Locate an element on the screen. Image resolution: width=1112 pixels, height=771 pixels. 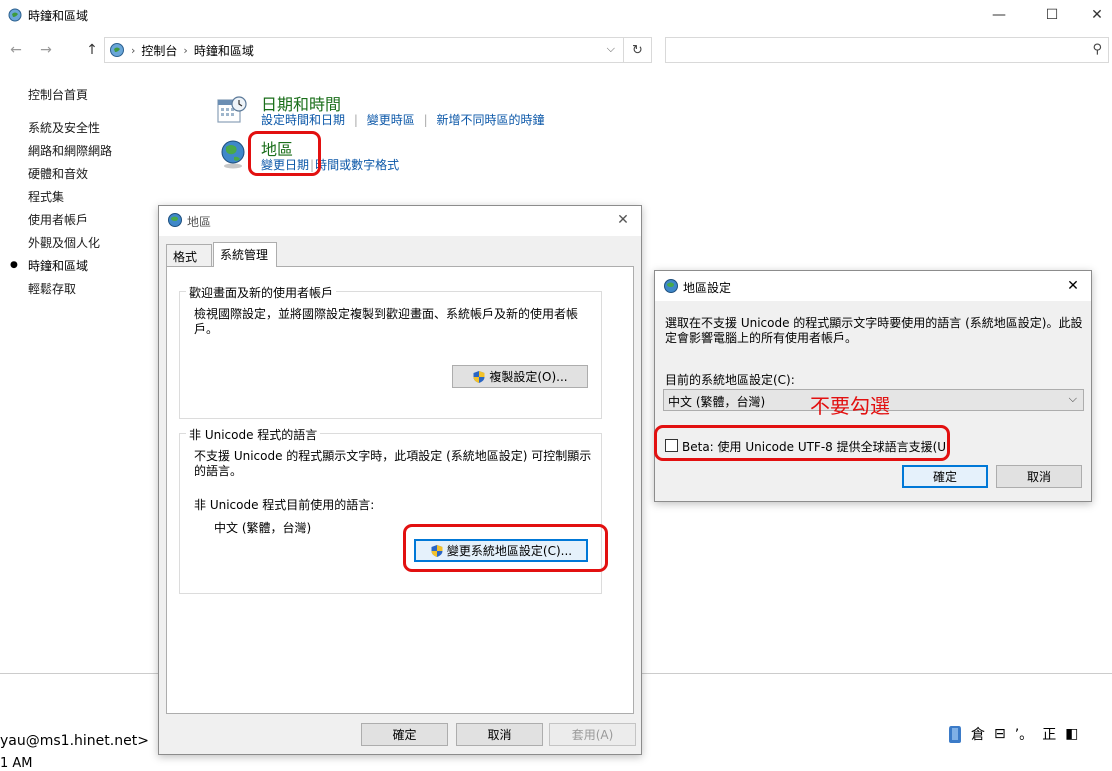
breadcrumb-clock-region: 時鐘和區域 is located at coordinates (224, 50).